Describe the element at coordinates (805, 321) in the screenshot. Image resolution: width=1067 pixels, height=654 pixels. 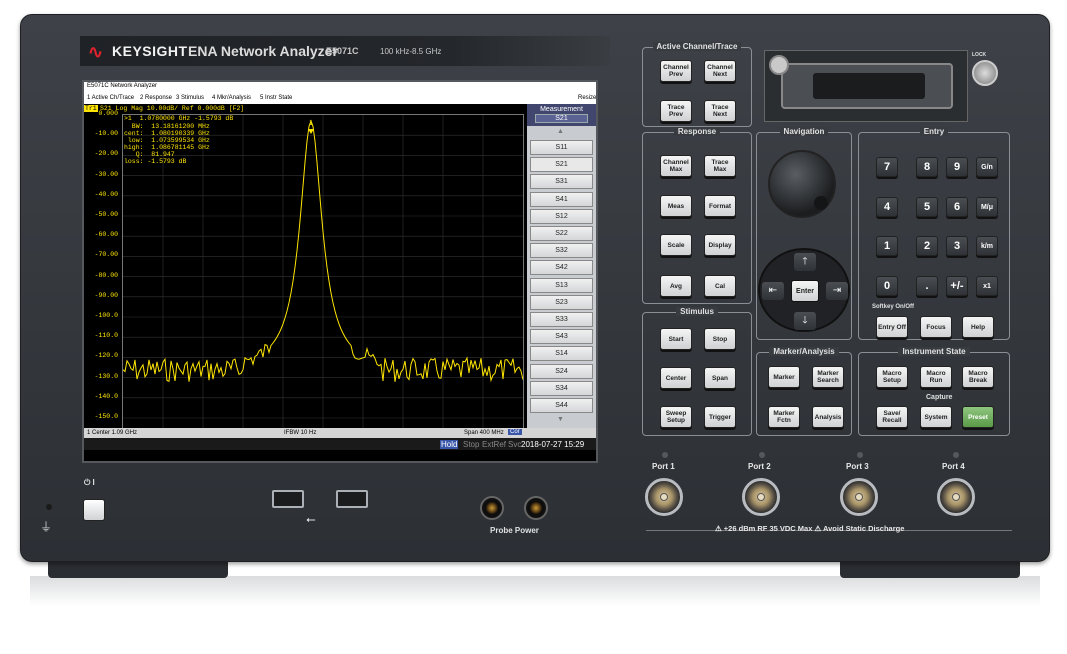
I see `down-arrow-icon: 🡓` at that location.